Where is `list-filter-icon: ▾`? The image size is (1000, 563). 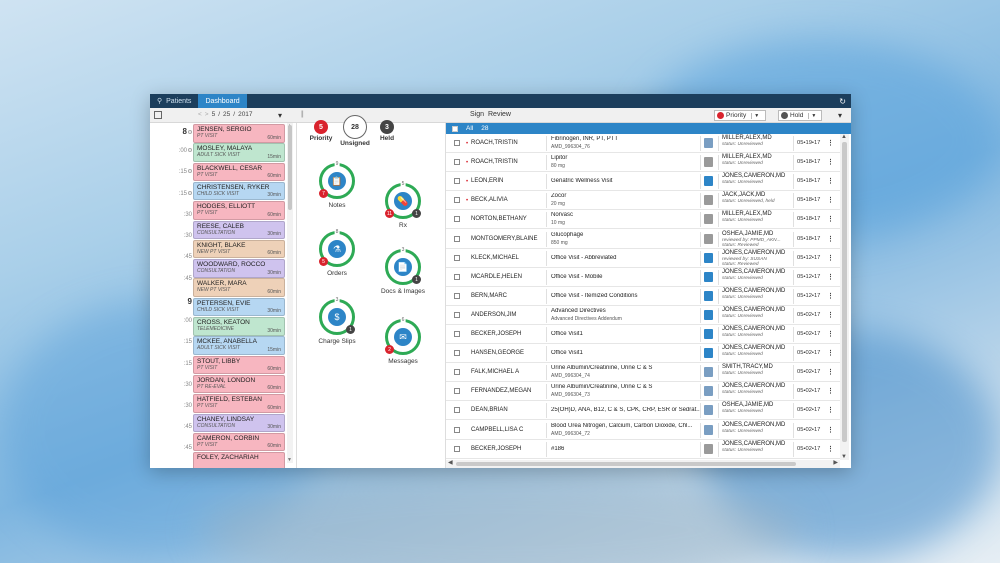 list-filter-icon: ▾ is located at coordinates (840, 115).